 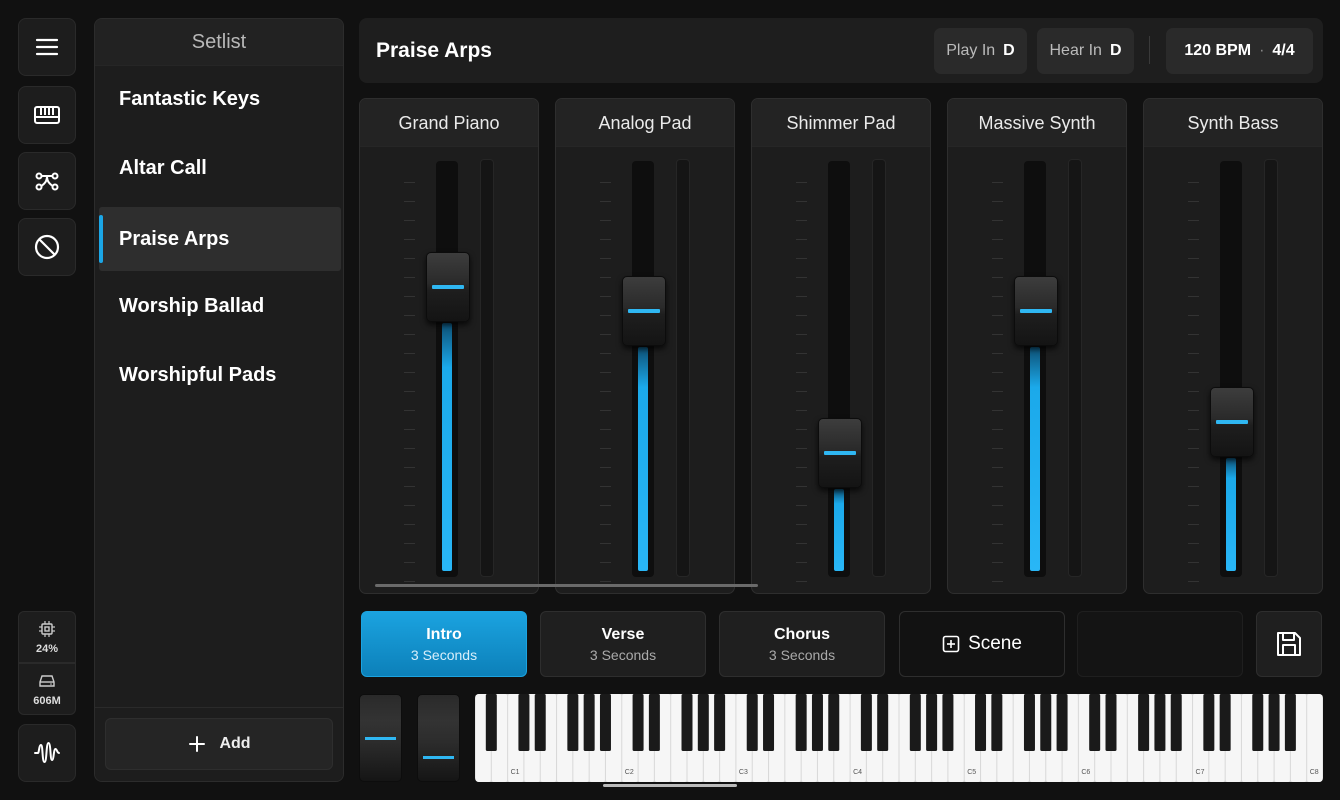 What do you see at coordinates (220, 239) in the screenshot?
I see `setlist-item-active: Praise Arps` at bounding box center [220, 239].